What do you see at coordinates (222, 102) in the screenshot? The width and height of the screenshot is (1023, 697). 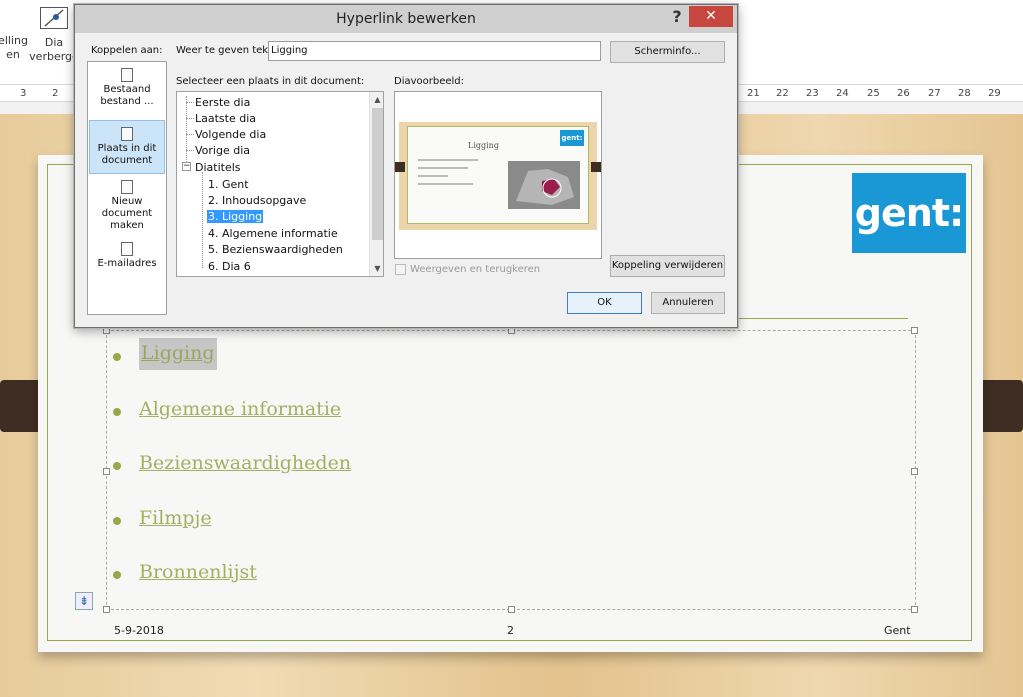 I see `tree-item-first-slide: Eerste dia` at bounding box center [222, 102].